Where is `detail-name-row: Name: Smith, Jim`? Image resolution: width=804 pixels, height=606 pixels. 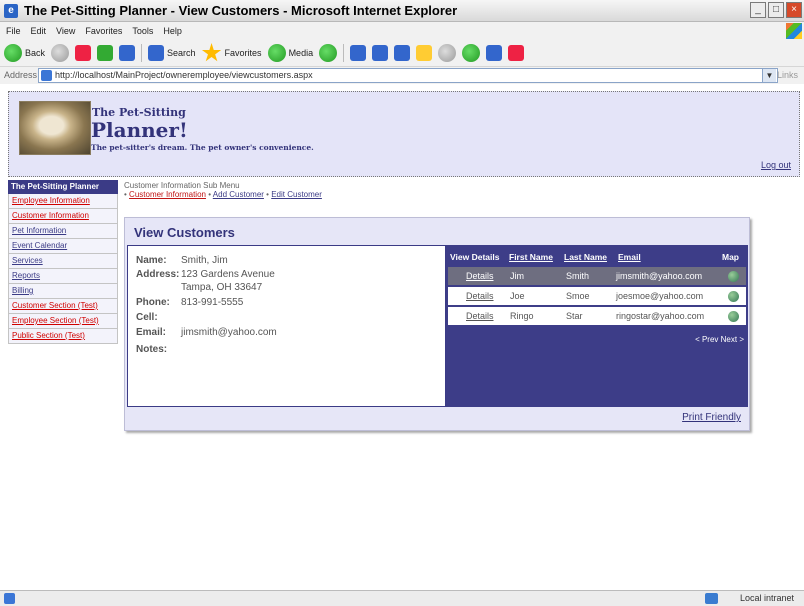 detail-name-row: Name: Smith, Jim is located at coordinates (182, 260).